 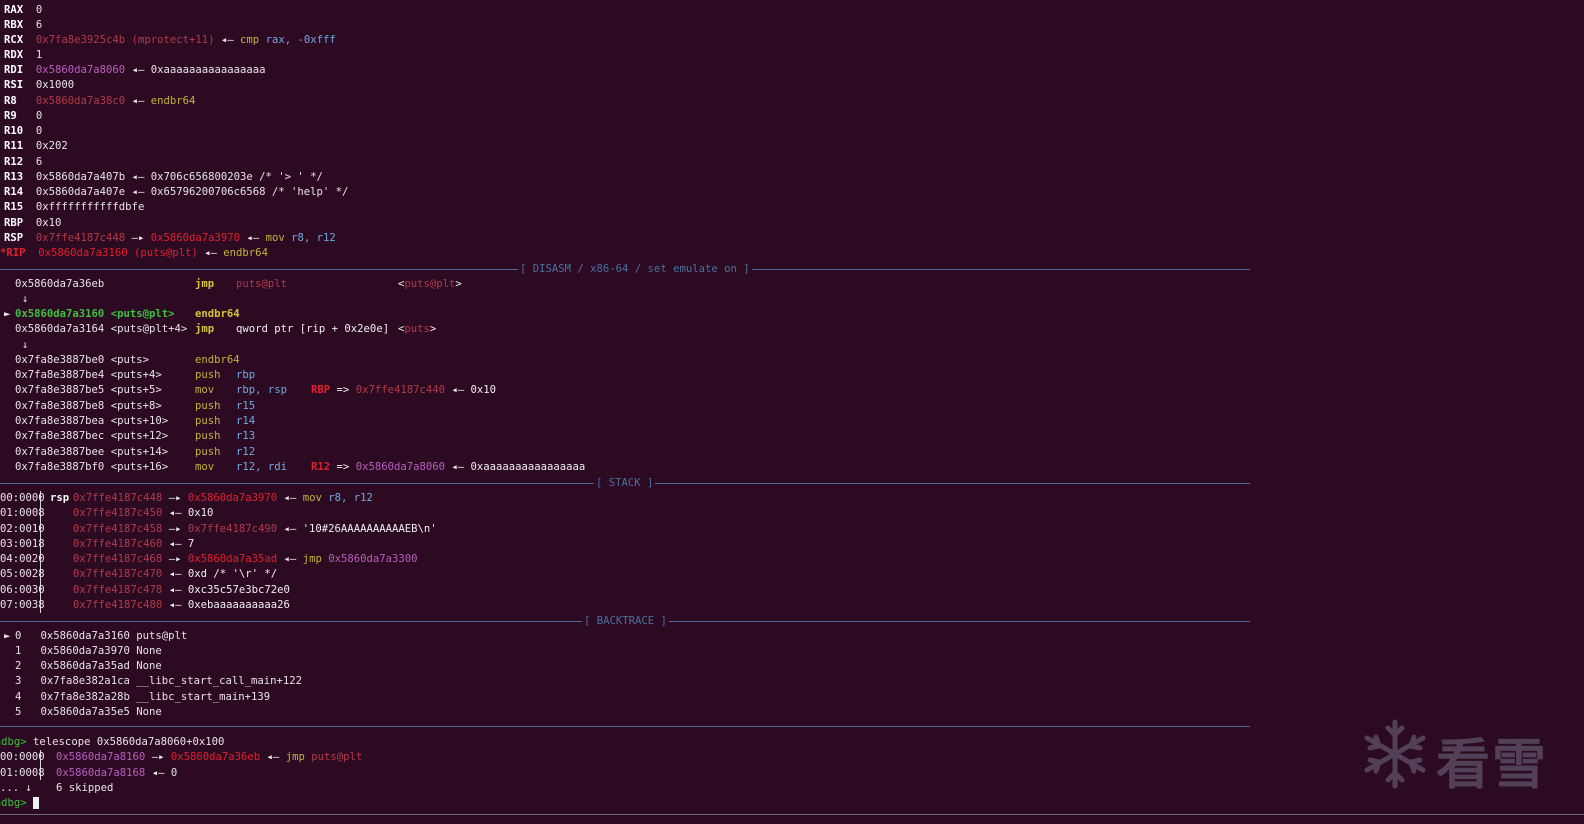 I want to click on stack-value: 0x7ffe4187c450 ◂— 0x10, so click(x=143, y=513).